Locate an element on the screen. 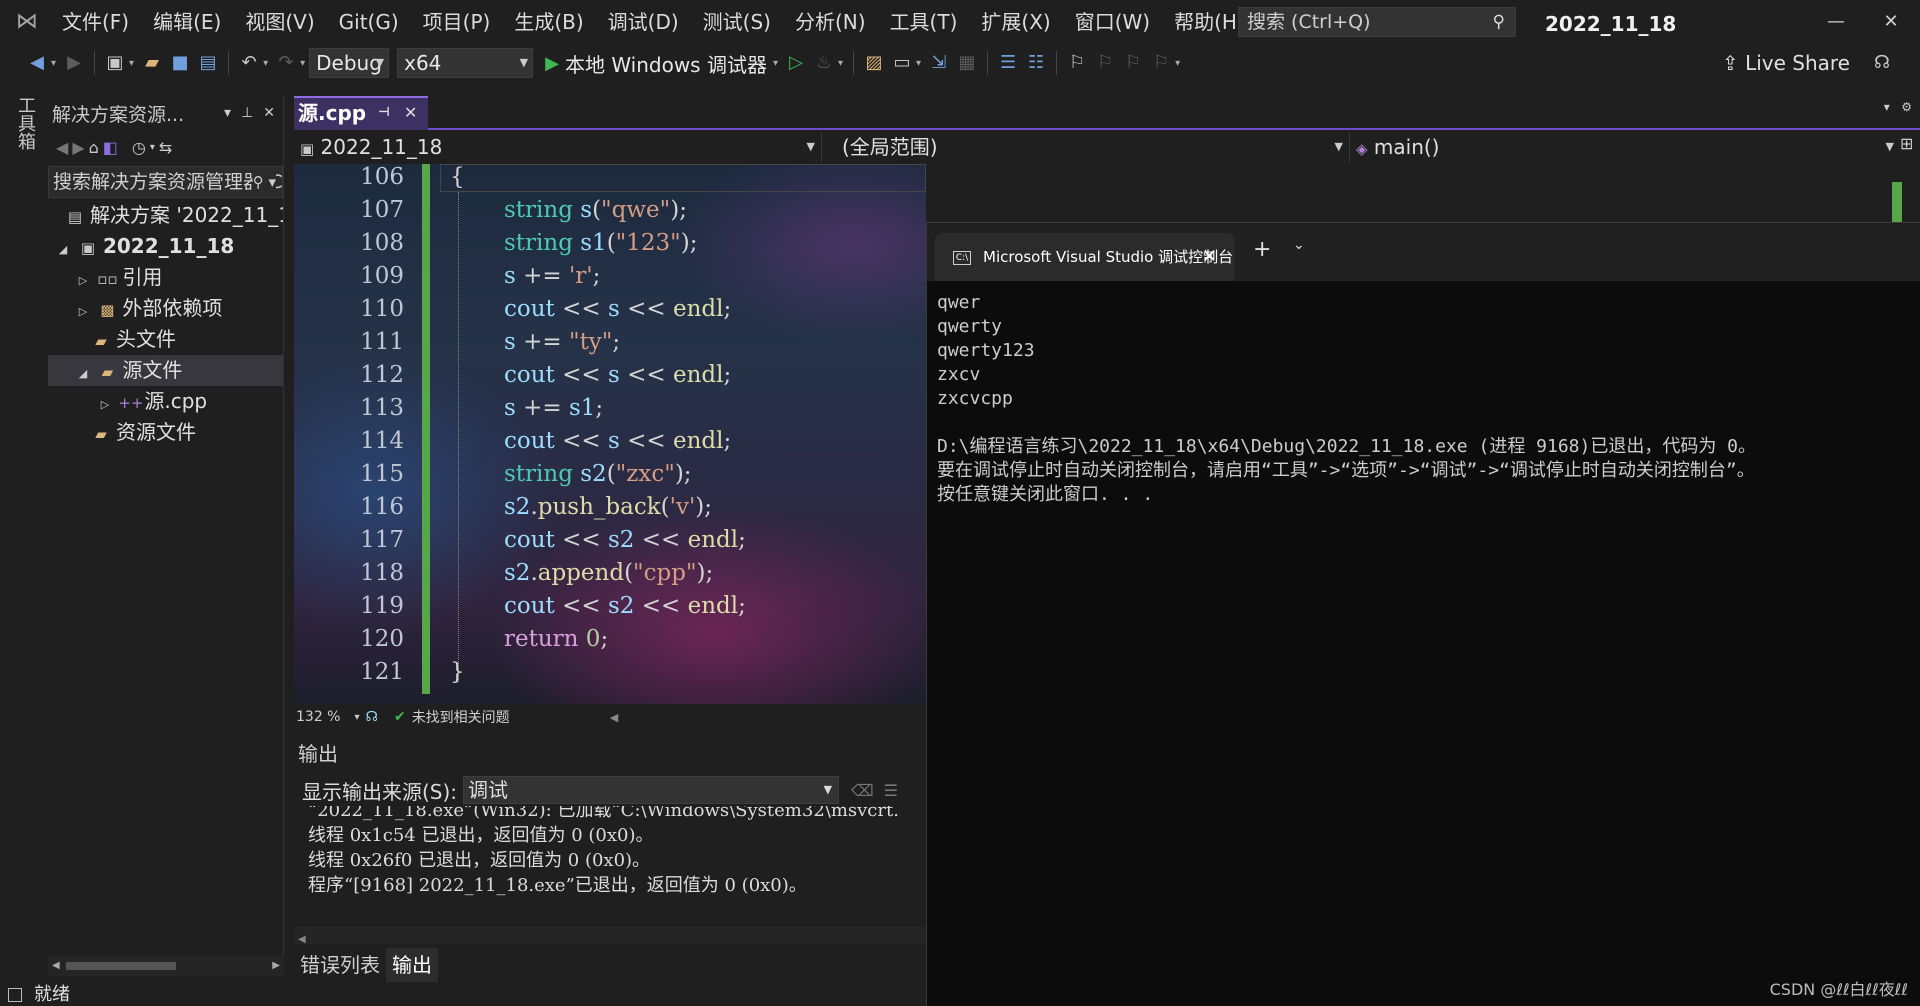 The width and height of the screenshot is (1920, 1006). zoom-level: 132 % is located at coordinates (318, 717).